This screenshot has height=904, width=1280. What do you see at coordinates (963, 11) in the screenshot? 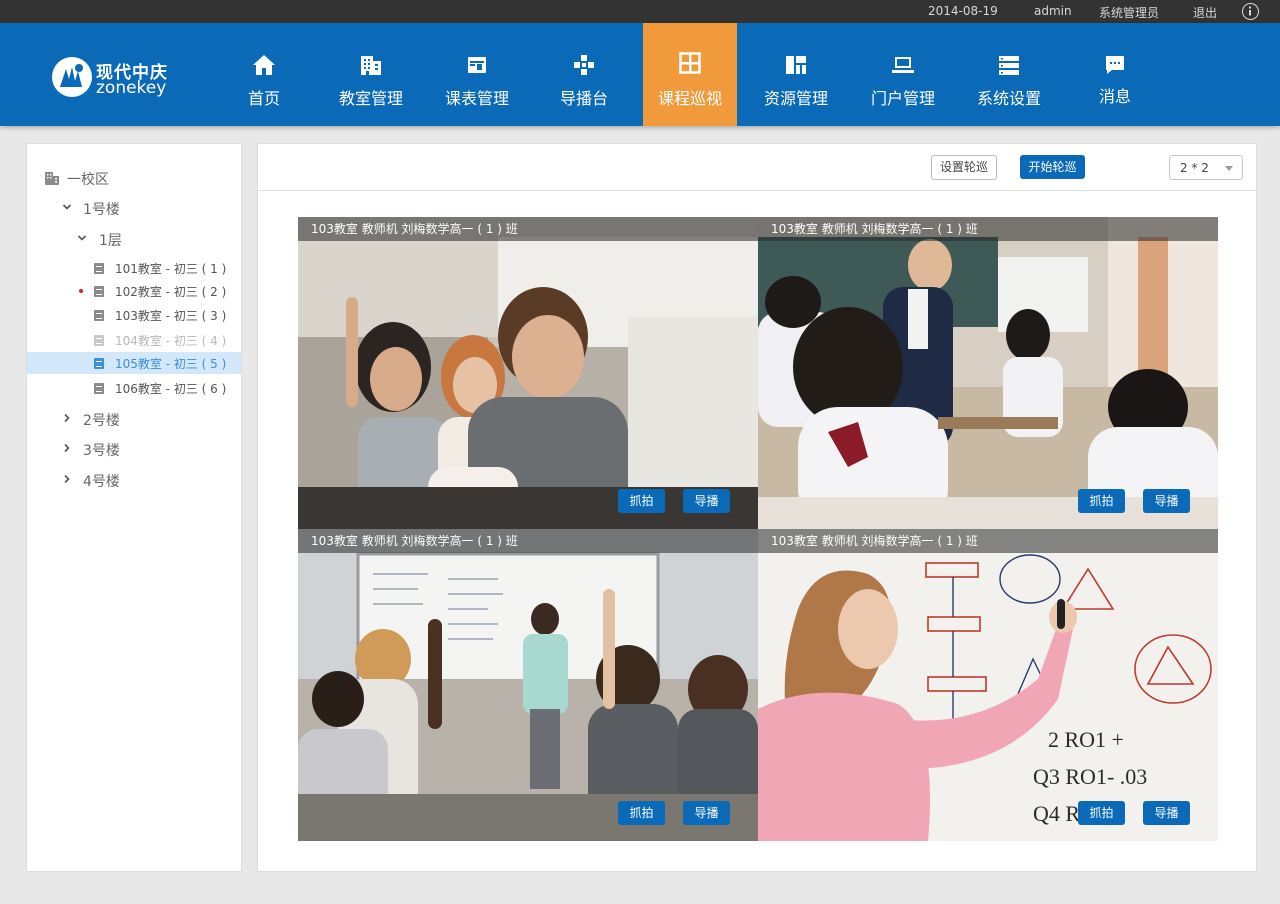
I see `current-date: 2014-08-19` at bounding box center [963, 11].